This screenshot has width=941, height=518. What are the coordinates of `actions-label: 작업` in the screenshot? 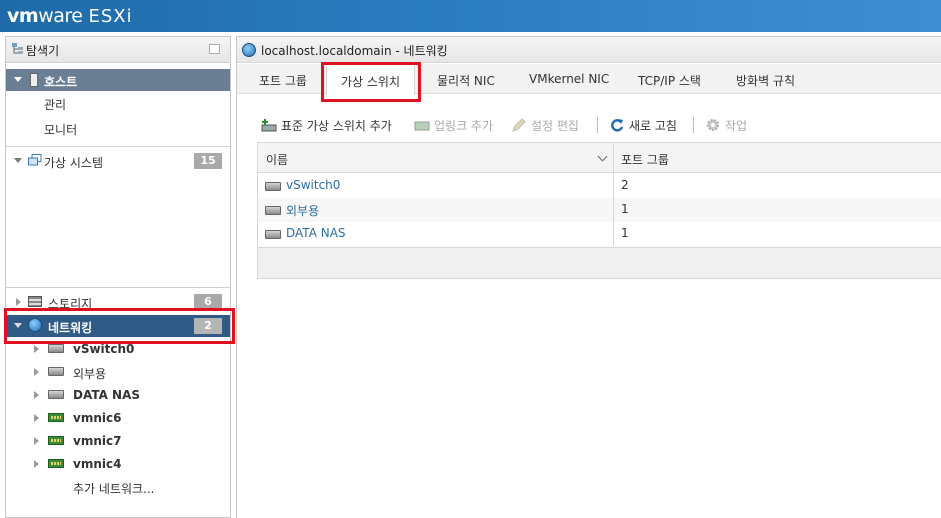 It's located at (736, 126).